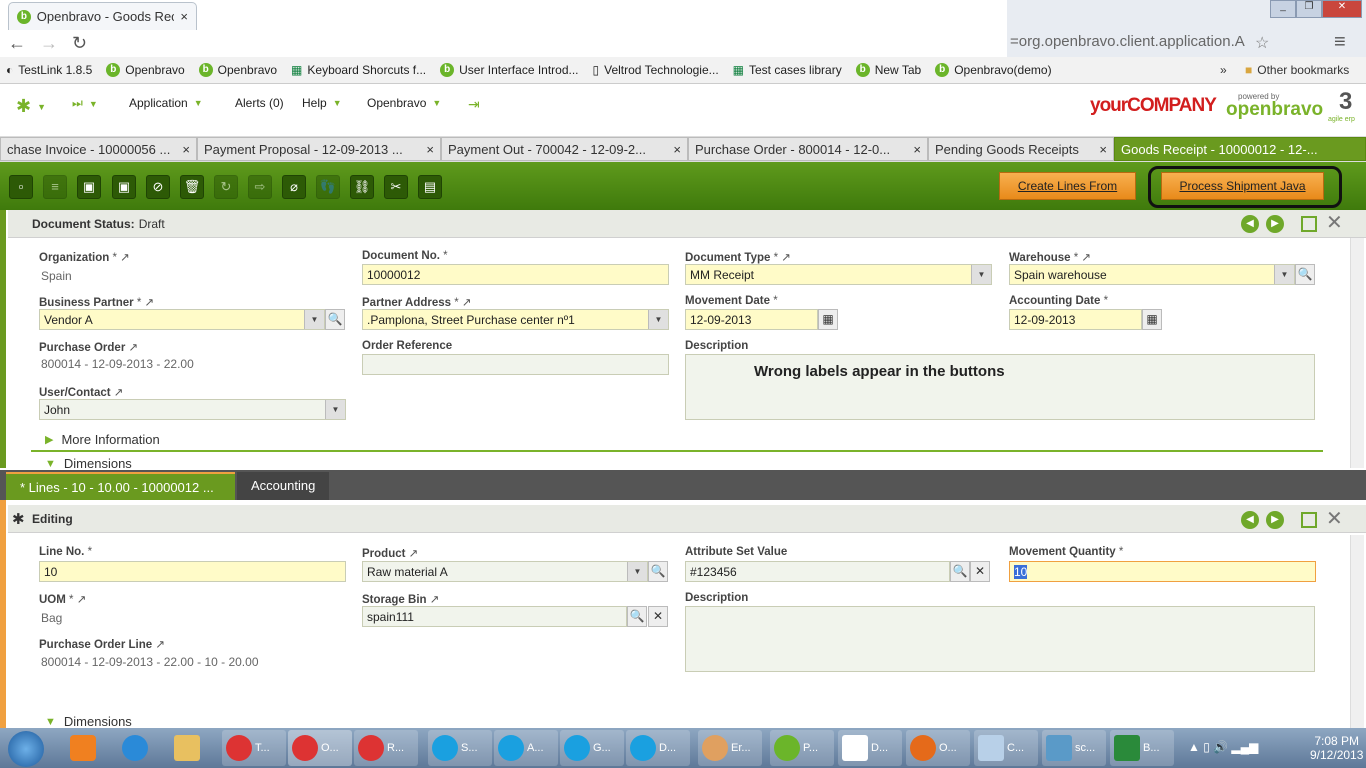 Image resolution: width=1366 pixels, height=768 pixels. What do you see at coordinates (226, 187) in the screenshot?
I see `refresh-icon: ↻` at bounding box center [226, 187].